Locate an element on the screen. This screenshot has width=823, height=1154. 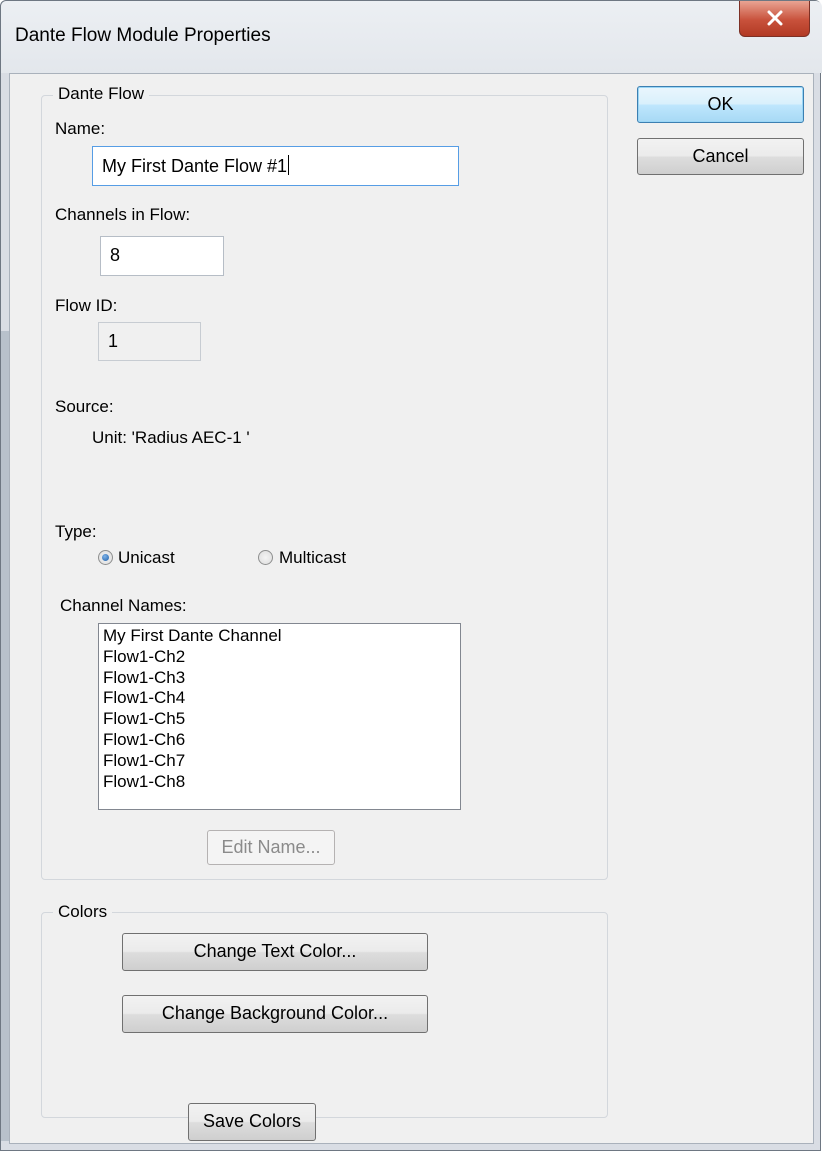
title-bar: Dante Flow Module Properties is located at coordinates (411, 37).